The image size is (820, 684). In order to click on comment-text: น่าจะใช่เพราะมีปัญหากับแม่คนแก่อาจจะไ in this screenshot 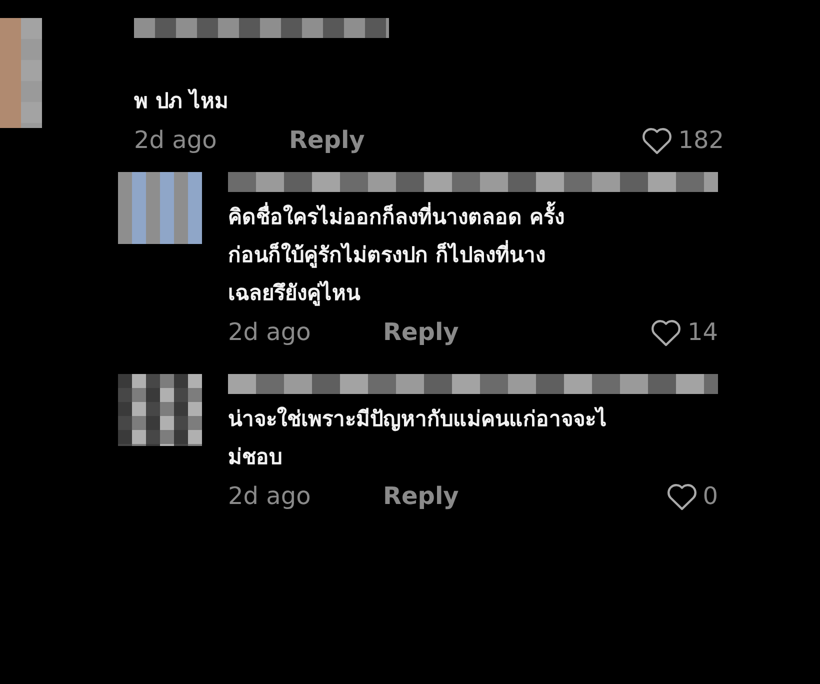, I will do `click(418, 420)`.